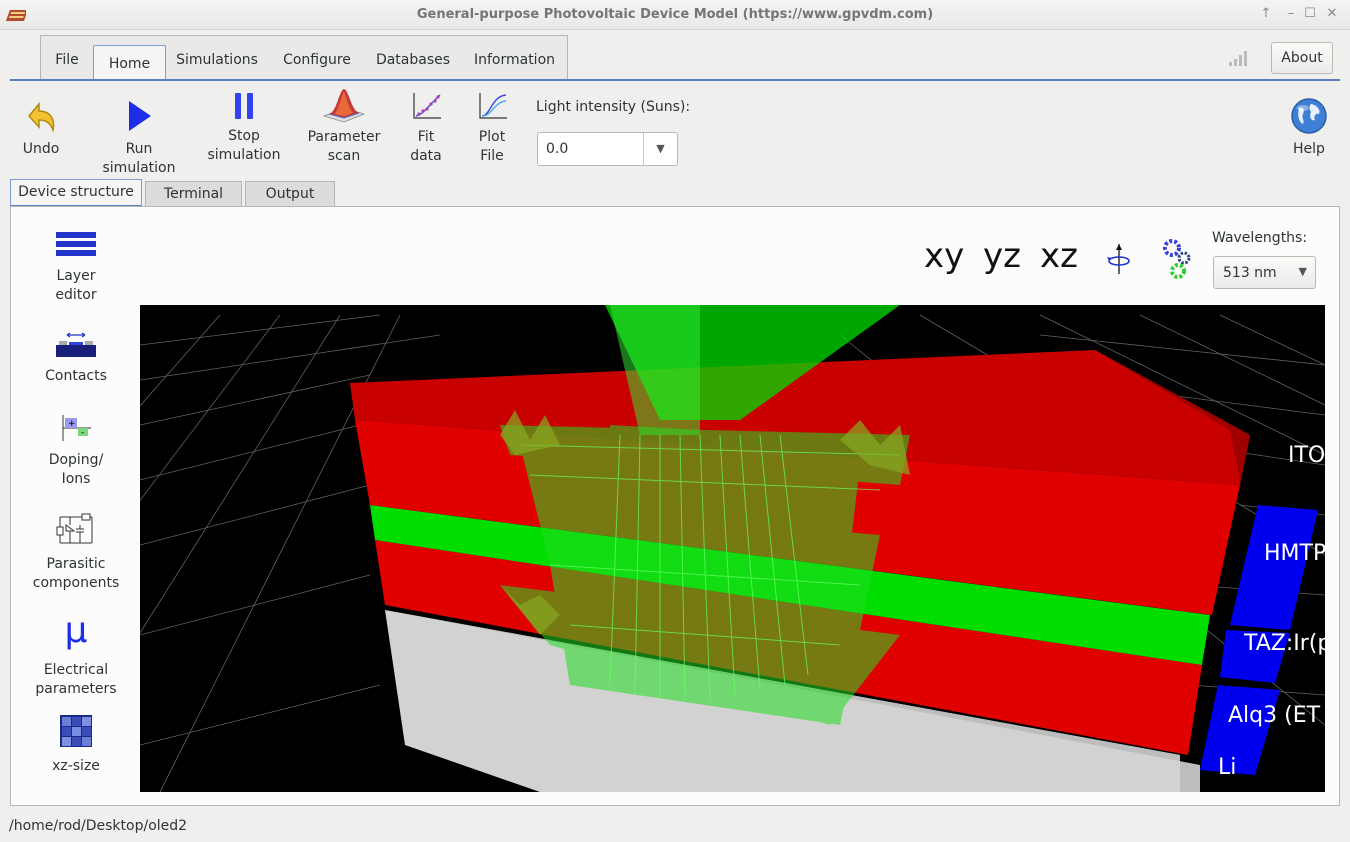 The height and width of the screenshot is (842, 1350). What do you see at coordinates (76, 564) in the screenshot?
I see `parasitic-line1: Parasitic` at bounding box center [76, 564].